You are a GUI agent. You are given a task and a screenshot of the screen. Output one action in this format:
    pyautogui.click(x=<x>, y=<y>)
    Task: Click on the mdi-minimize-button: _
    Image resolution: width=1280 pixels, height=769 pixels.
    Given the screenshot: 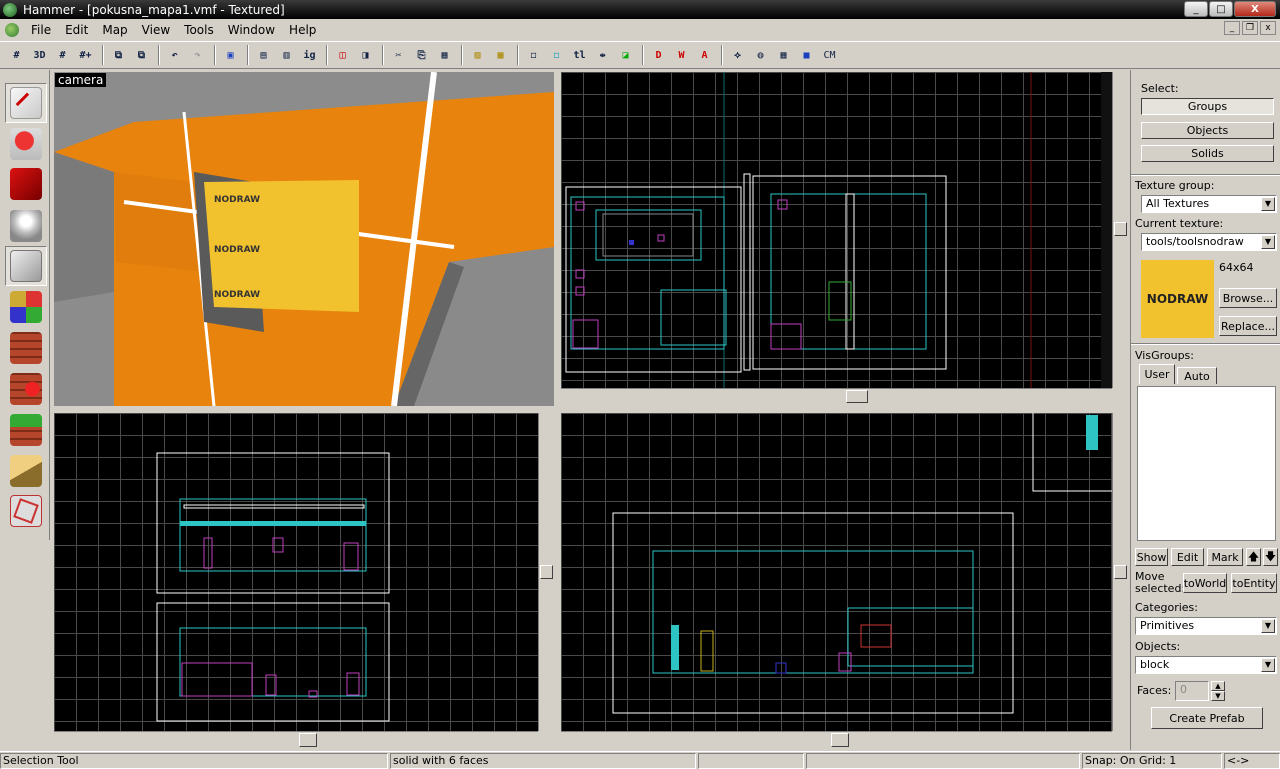 What is the action you would take?
    pyautogui.click(x=1232, y=28)
    